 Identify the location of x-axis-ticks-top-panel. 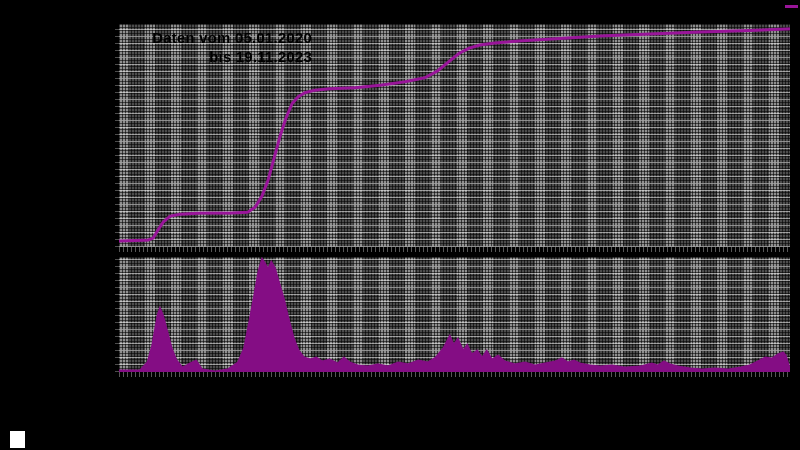
(454, 249).